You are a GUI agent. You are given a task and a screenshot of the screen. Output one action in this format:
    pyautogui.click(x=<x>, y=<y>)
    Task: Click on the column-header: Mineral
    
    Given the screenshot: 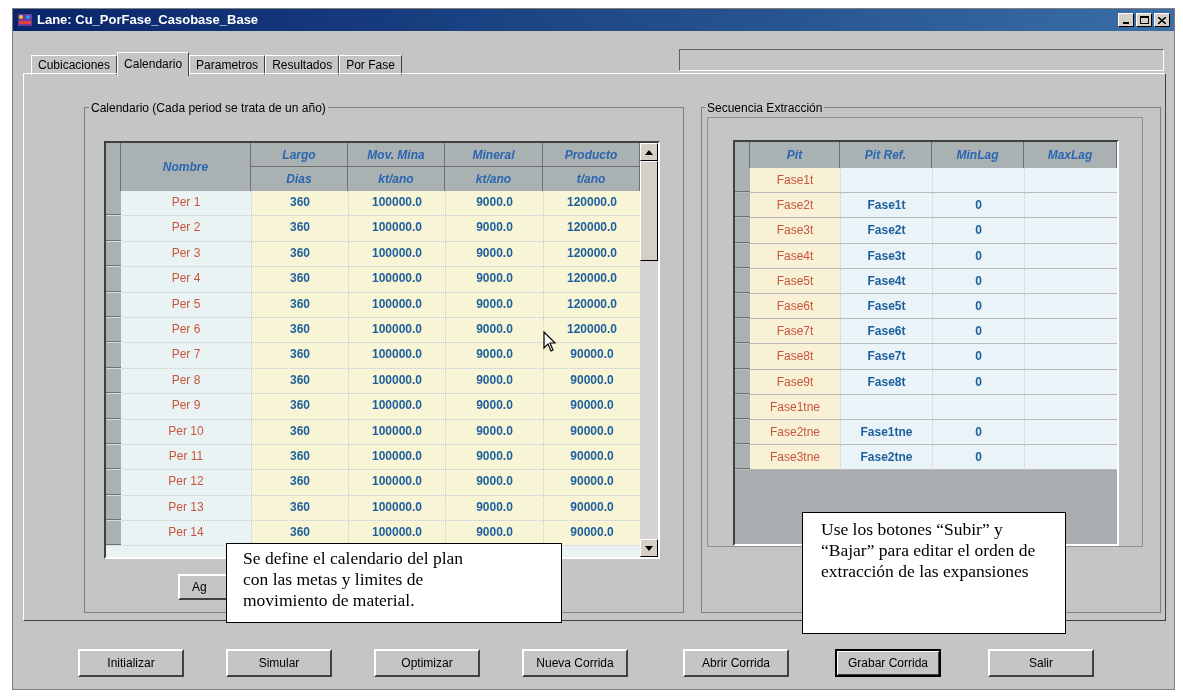 What is the action you would take?
    pyautogui.click(x=494, y=155)
    